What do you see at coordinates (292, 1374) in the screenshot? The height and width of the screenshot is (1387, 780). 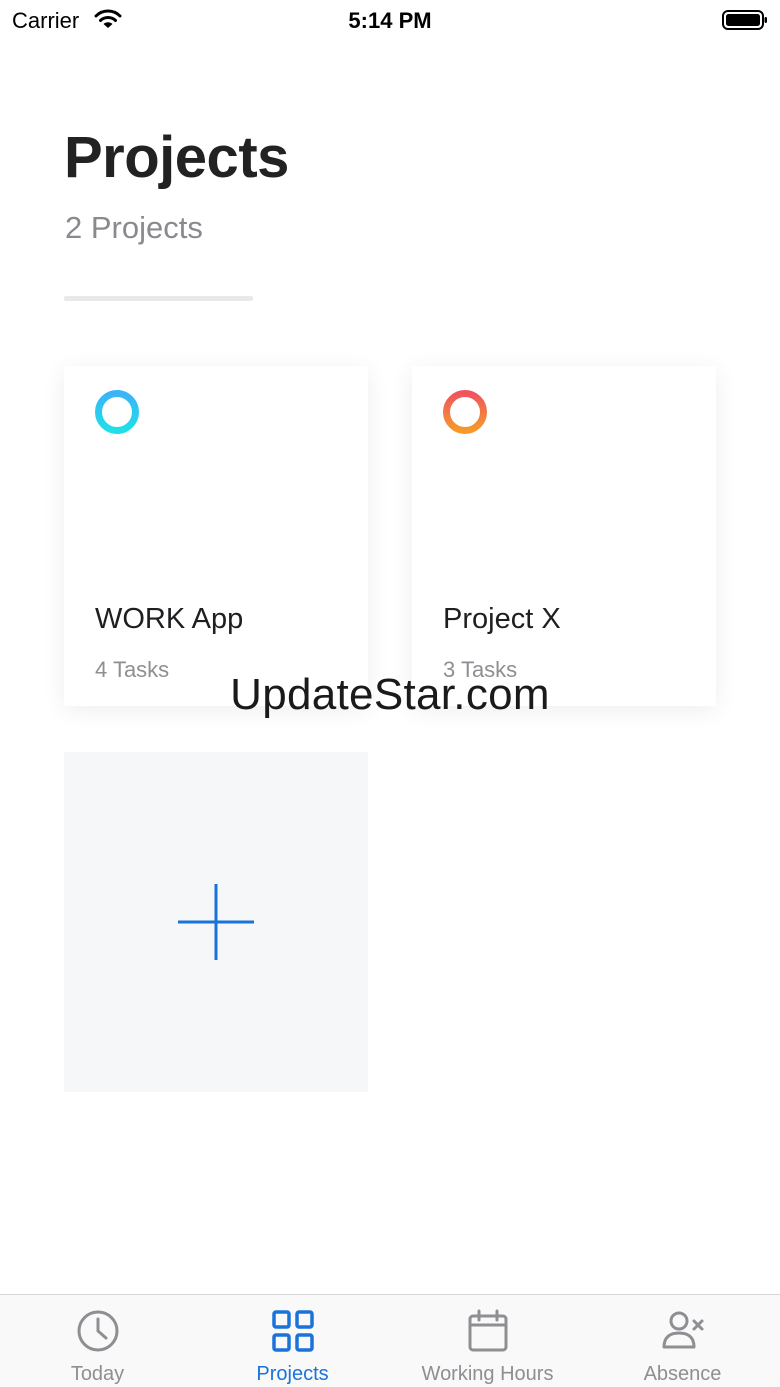 I see `tab-label: Projects` at bounding box center [292, 1374].